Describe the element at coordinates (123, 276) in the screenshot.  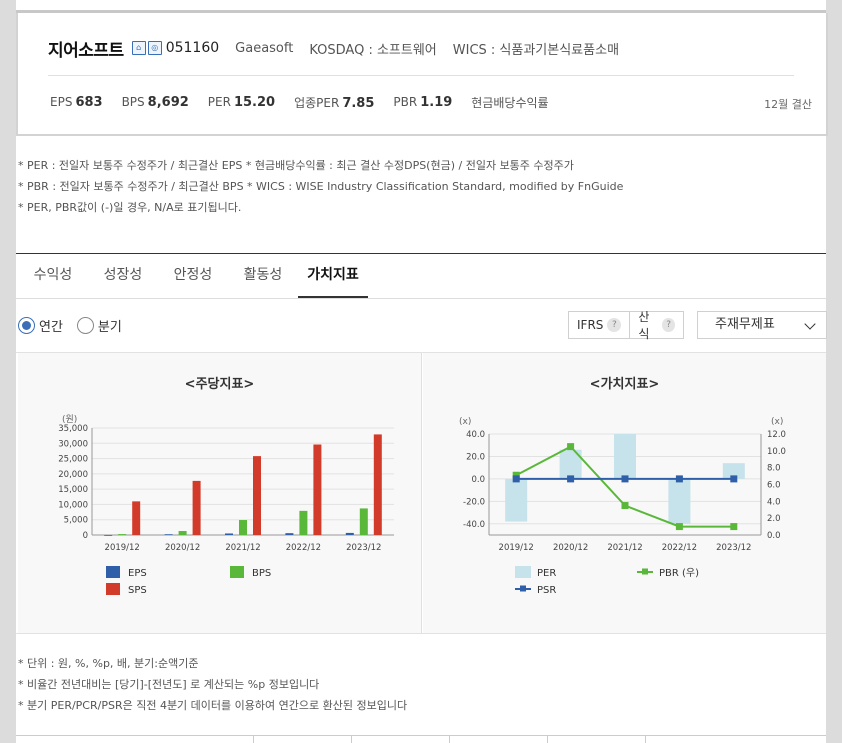
I see `tab-growth: 성장성` at that location.